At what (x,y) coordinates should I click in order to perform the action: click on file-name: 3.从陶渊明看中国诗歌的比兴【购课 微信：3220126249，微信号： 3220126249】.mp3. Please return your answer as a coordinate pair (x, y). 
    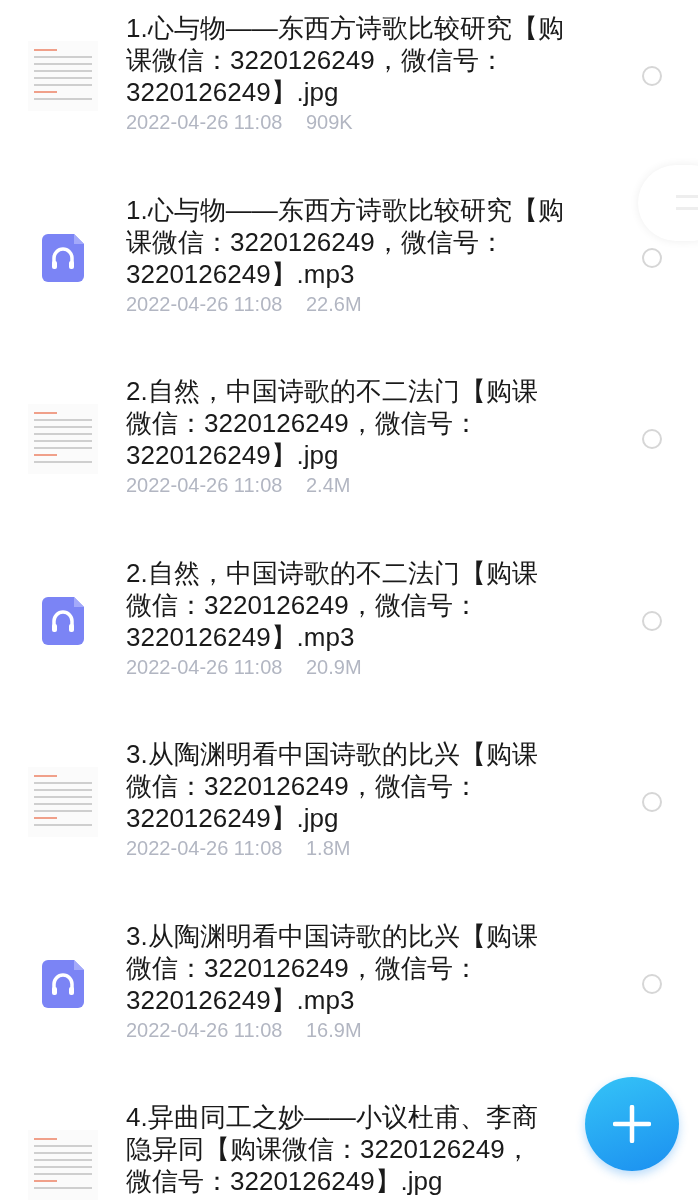
    Looking at the image, I should click on (332, 967).